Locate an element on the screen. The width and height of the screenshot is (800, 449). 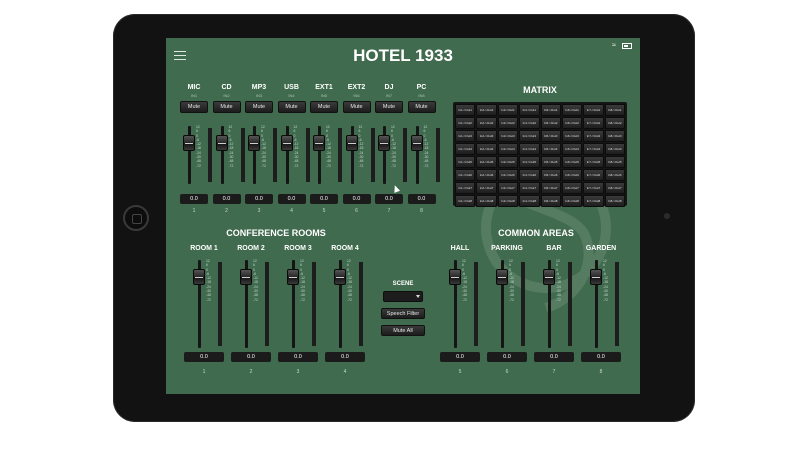
matrix-route-button: In8->Out1 is located at coordinates (614, 110).